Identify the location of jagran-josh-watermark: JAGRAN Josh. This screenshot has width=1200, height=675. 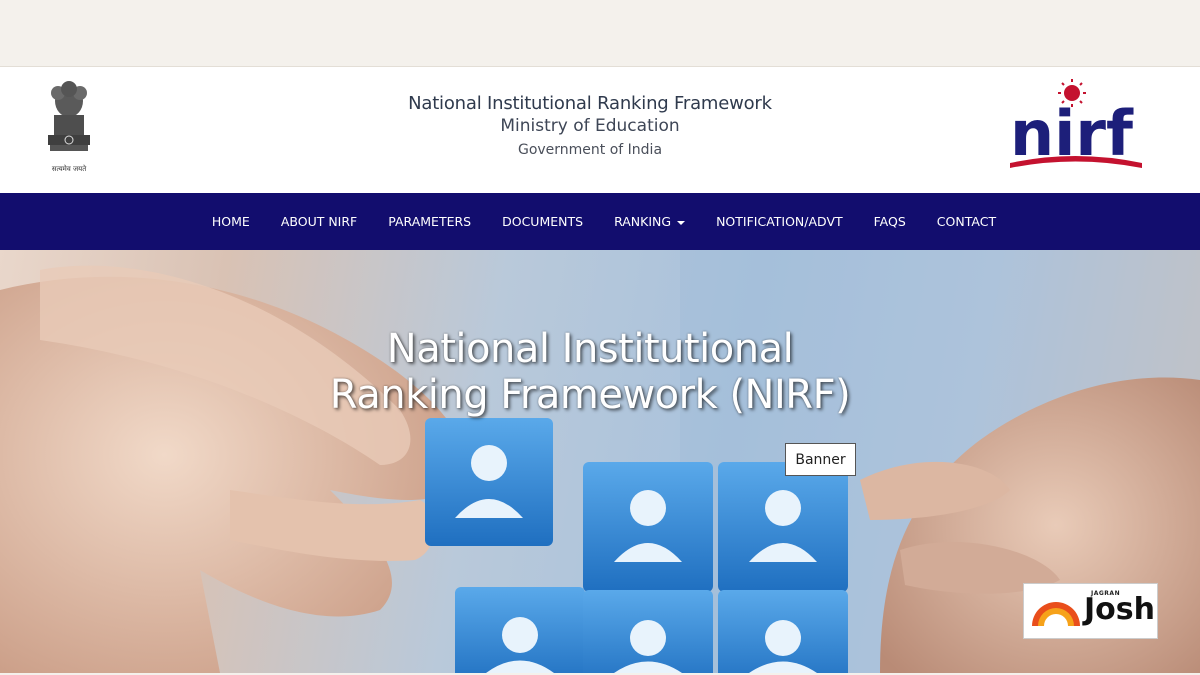
(1090, 611).